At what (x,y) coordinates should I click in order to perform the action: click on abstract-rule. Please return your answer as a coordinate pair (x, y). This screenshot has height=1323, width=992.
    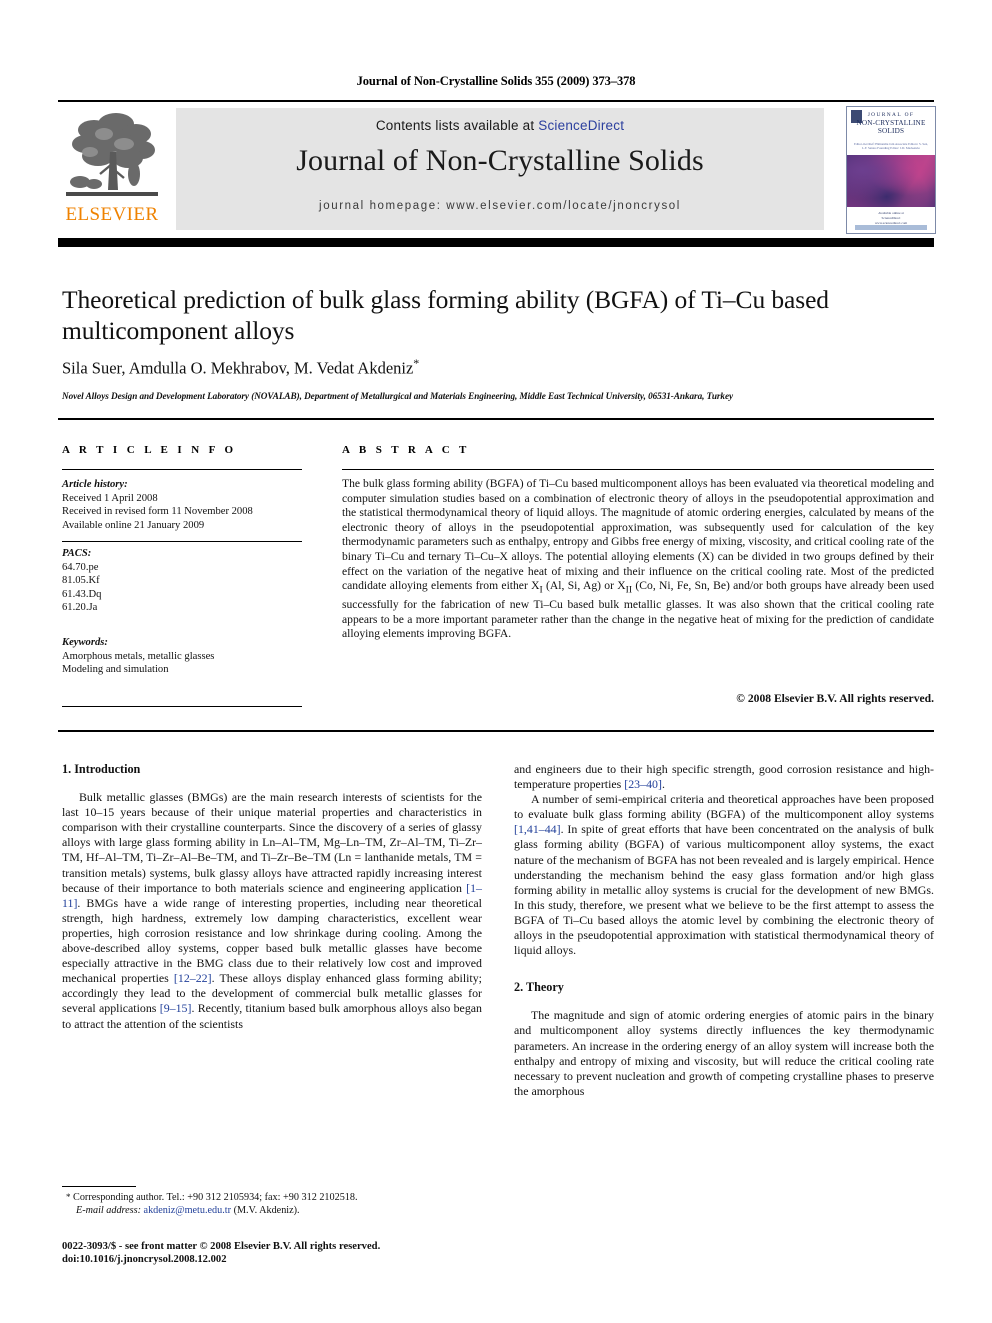
    Looking at the image, I should click on (638, 470).